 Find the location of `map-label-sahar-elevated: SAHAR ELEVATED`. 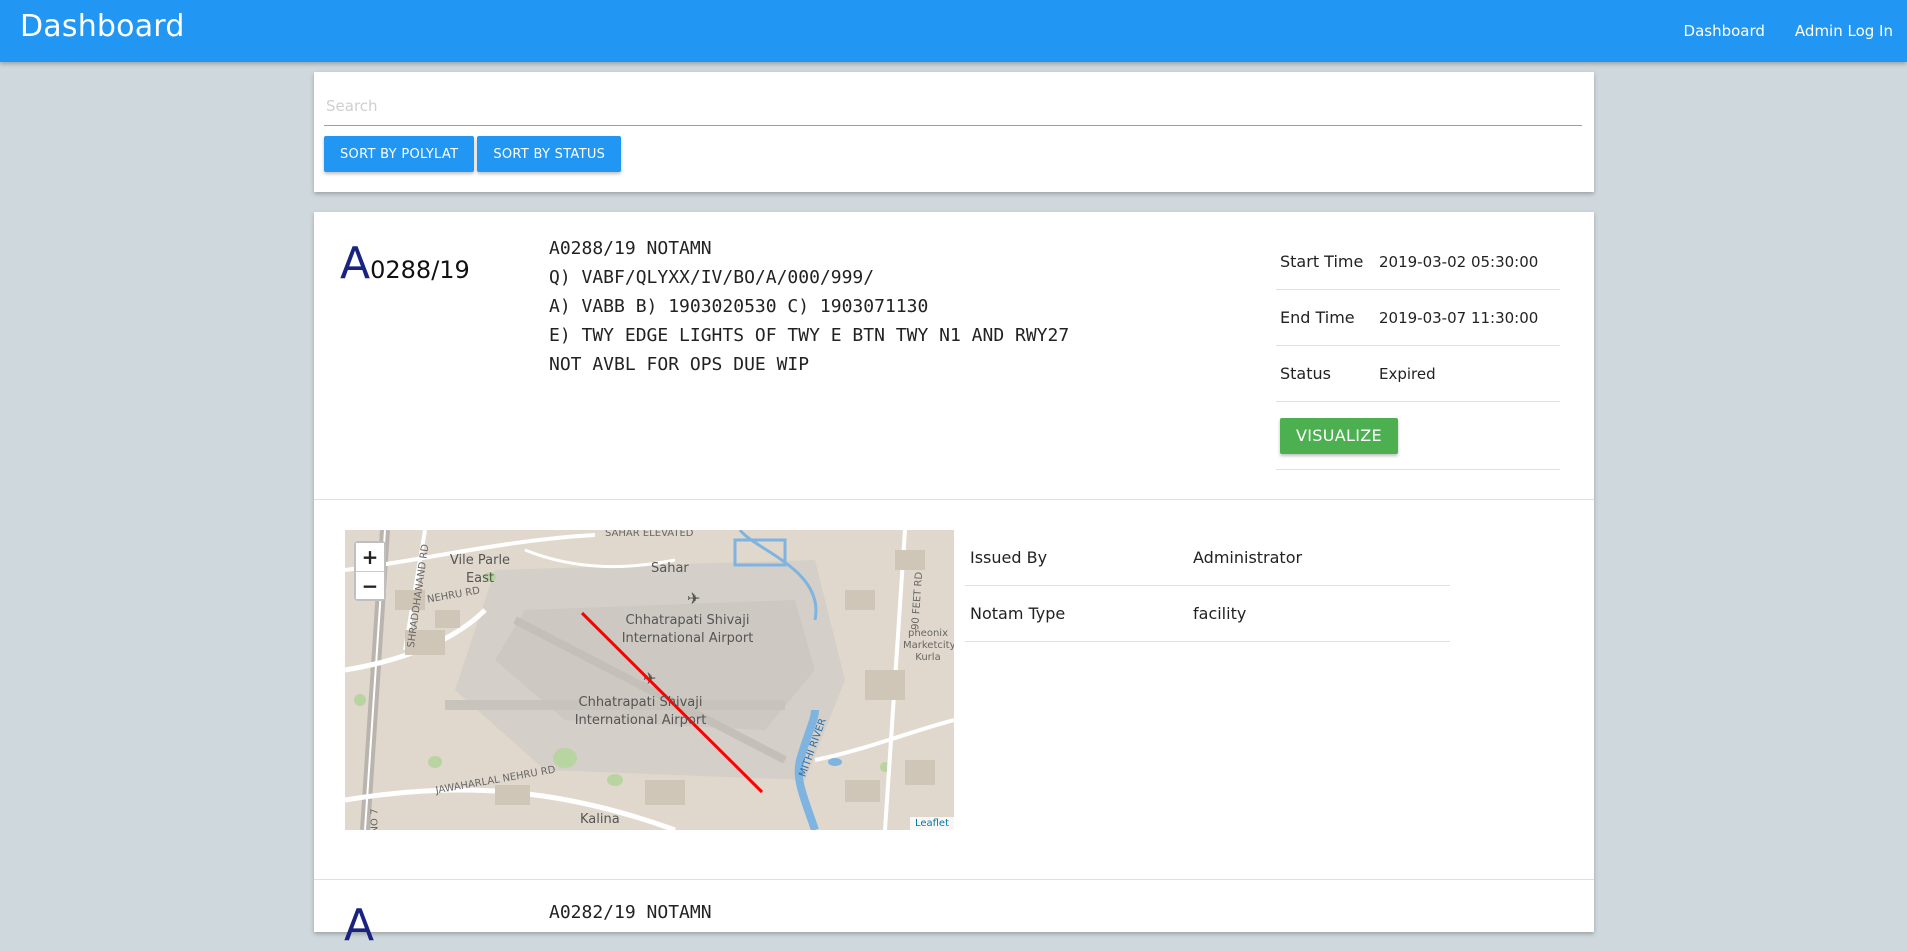

map-label-sahar-elevated: SAHAR ELEVATED is located at coordinates (649, 534).